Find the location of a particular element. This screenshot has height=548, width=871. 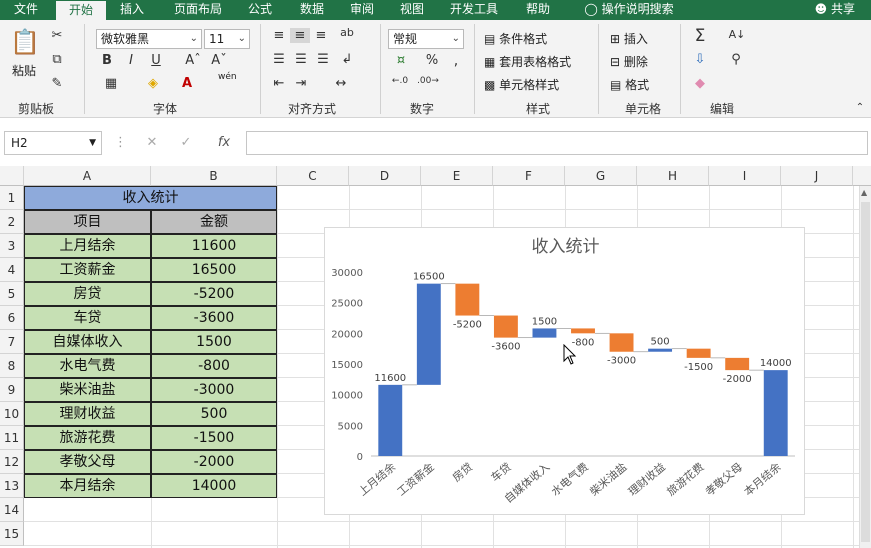

decrease-decimal-icon: .00→ is located at coordinates (428, 81).